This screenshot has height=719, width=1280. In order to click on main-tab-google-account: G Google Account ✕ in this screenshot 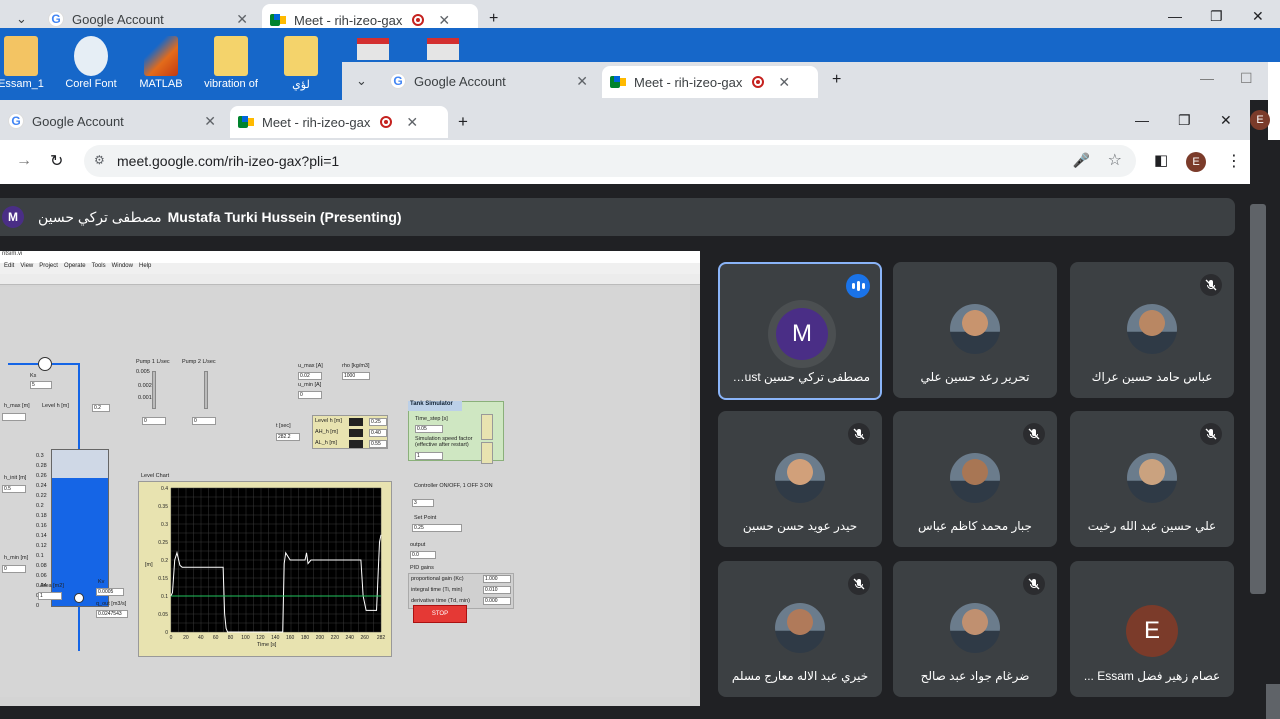, I will do `click(112, 121)`.